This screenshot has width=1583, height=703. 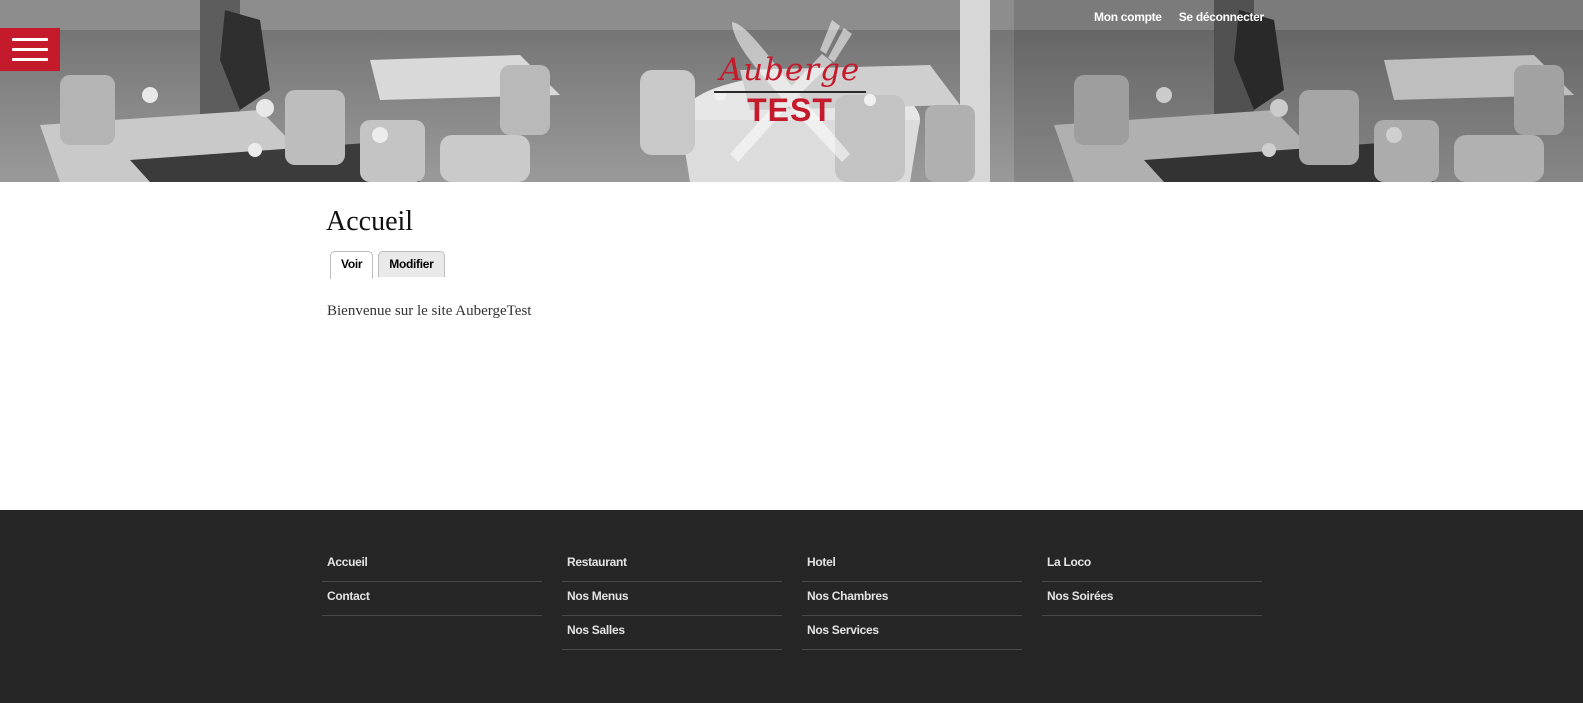 I want to click on footer-link-la-loco: La Loco, so click(x=1152, y=565).